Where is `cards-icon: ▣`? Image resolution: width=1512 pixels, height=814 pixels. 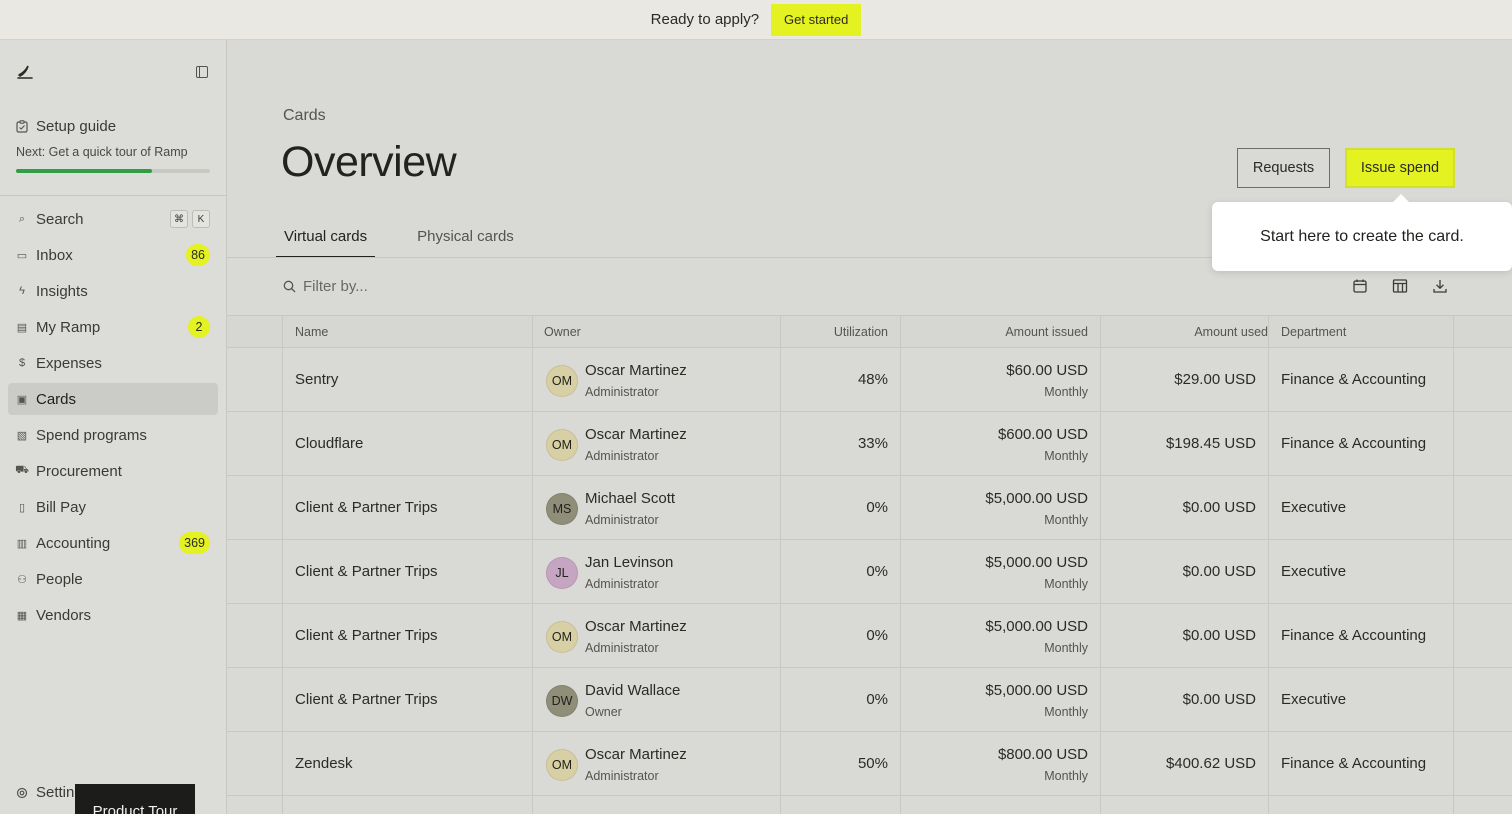
cards-icon: ▣ is located at coordinates (22, 399).